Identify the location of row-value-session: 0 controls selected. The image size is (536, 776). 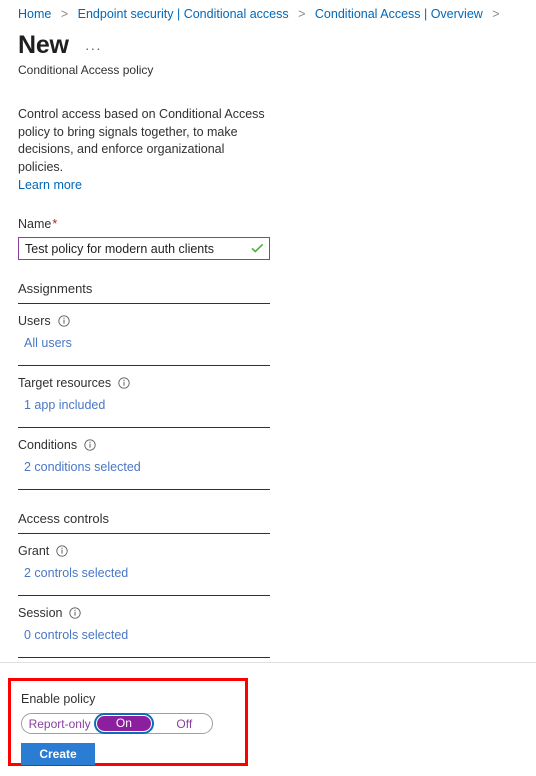
(268, 636).